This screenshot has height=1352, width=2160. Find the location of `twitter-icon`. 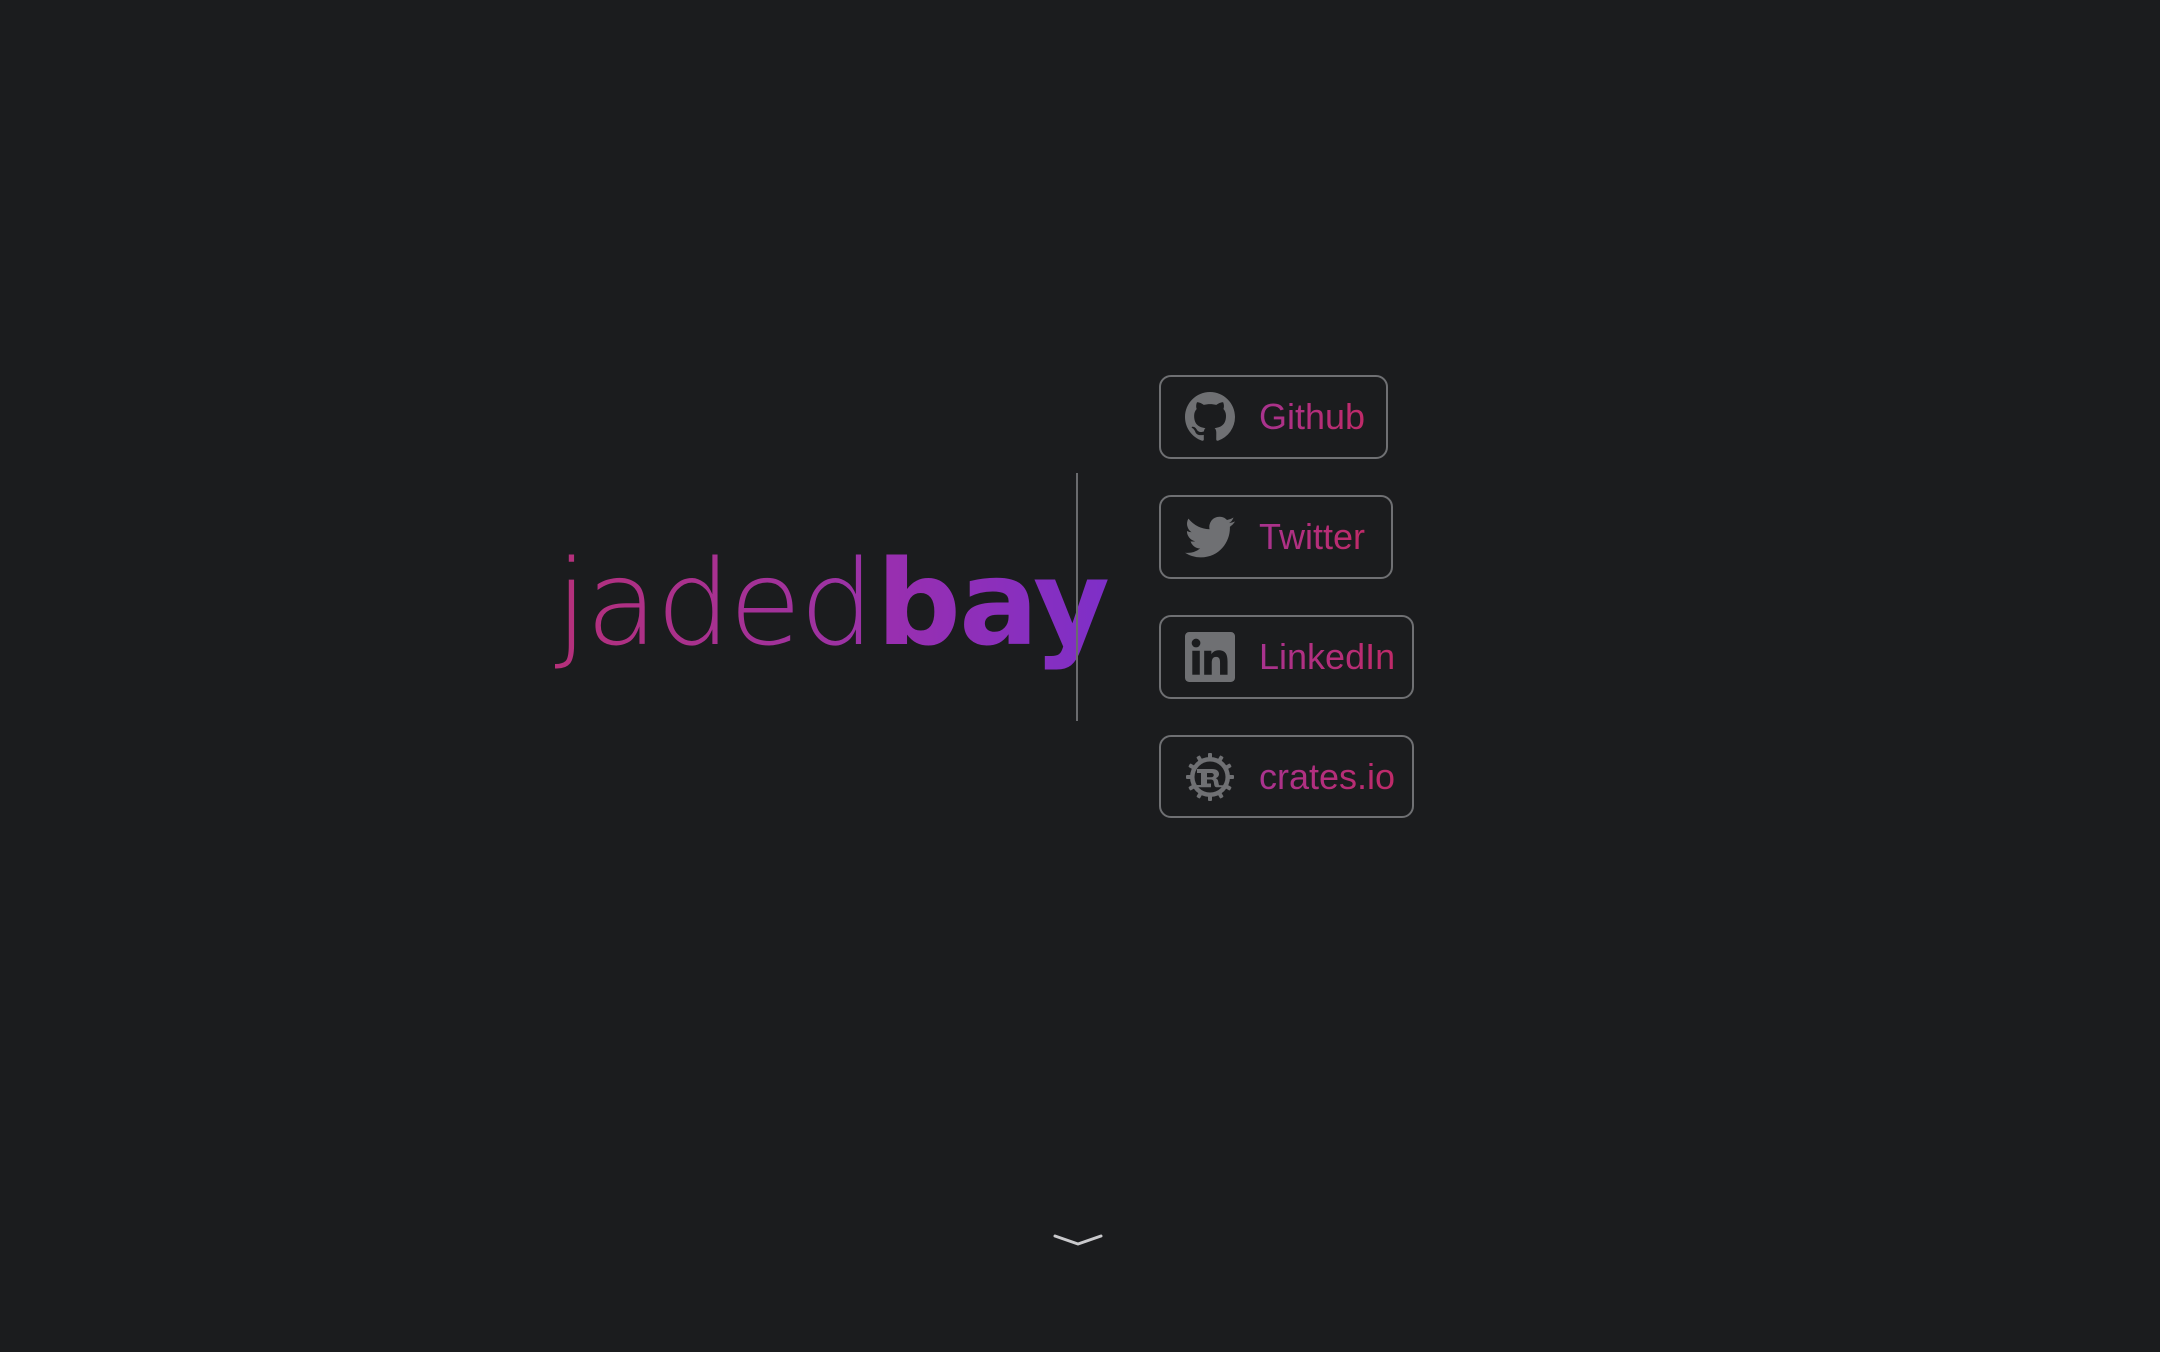

twitter-icon is located at coordinates (1210, 537).